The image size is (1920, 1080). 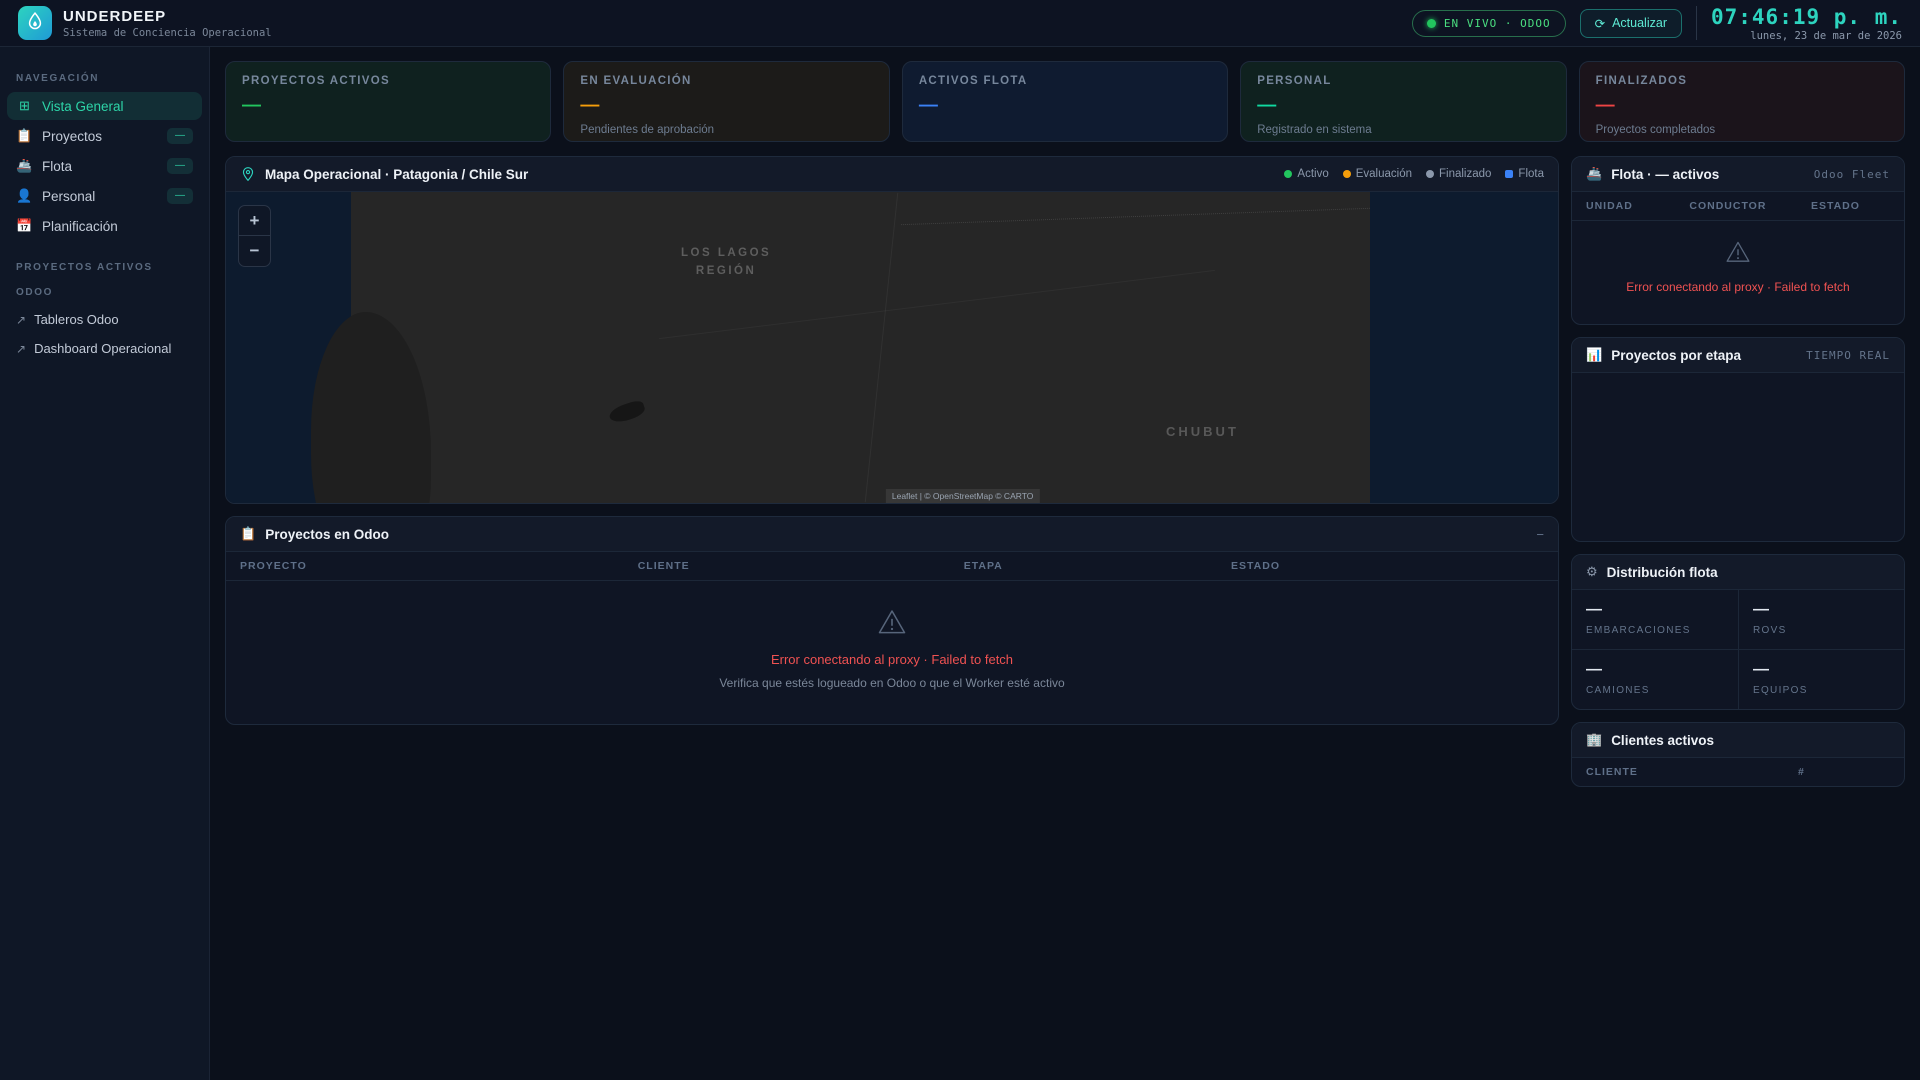 I want to click on map-region-label-los-lagos: LOS LAGOS REGIÓN, so click(x=726, y=262).